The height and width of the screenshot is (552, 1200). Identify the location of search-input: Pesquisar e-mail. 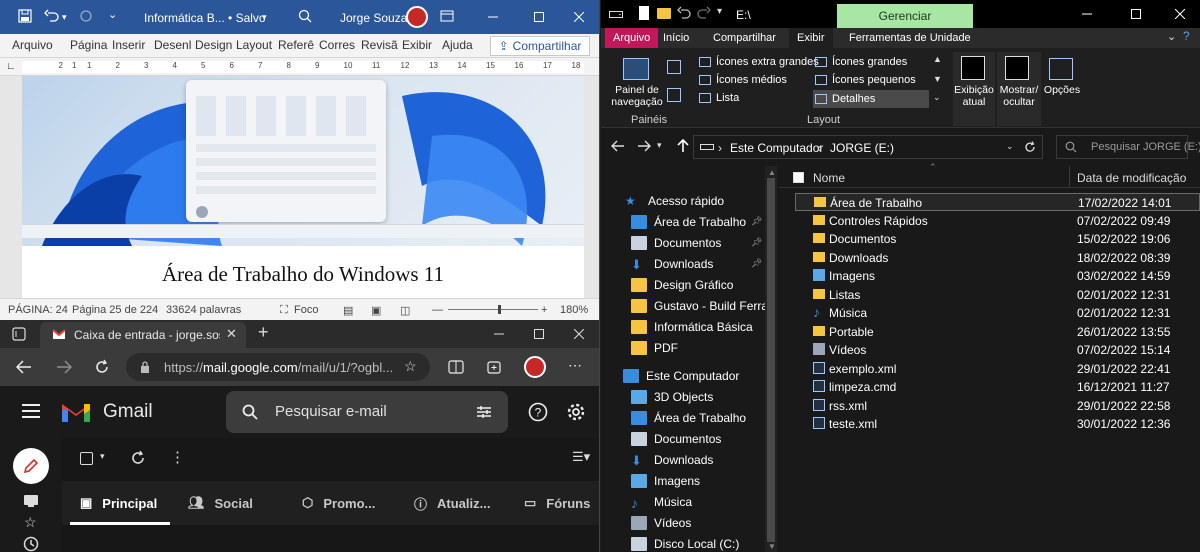
(331, 411).